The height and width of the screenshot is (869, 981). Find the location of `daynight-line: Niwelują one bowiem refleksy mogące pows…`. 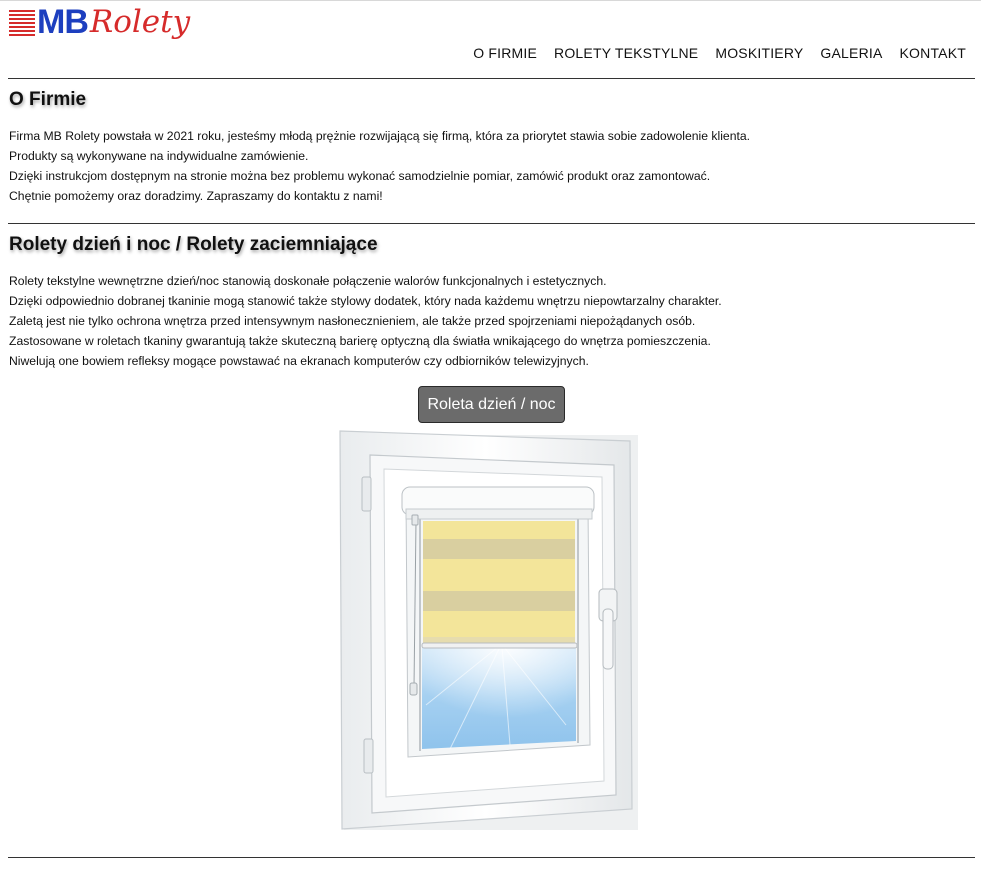

daynight-line: Niwelują one bowiem refleksy mogące pows… is located at coordinates (299, 361).